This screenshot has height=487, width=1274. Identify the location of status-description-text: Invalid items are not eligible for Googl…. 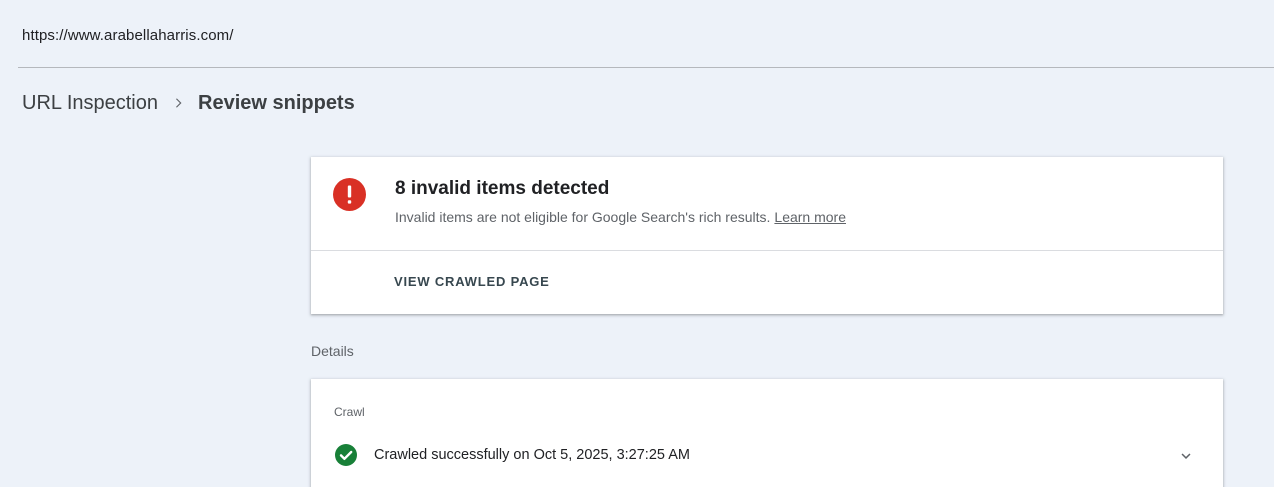
(583, 217).